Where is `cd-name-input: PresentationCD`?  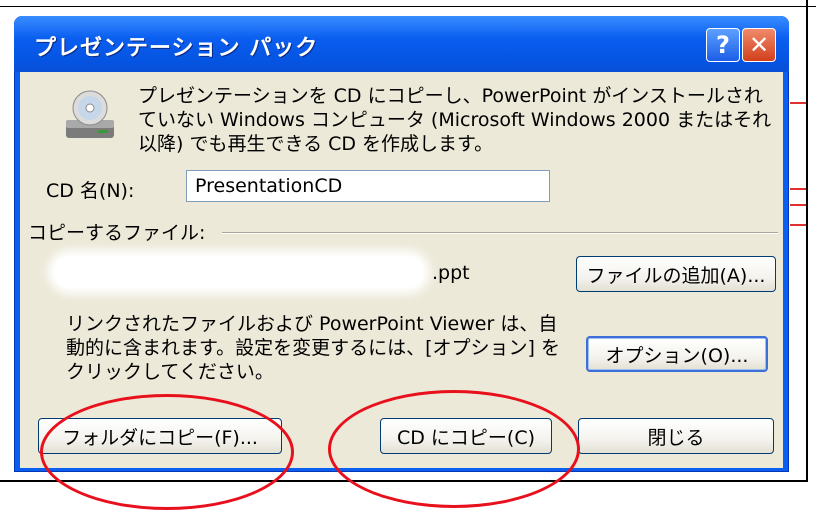 cd-name-input: PresentationCD is located at coordinates (368, 186).